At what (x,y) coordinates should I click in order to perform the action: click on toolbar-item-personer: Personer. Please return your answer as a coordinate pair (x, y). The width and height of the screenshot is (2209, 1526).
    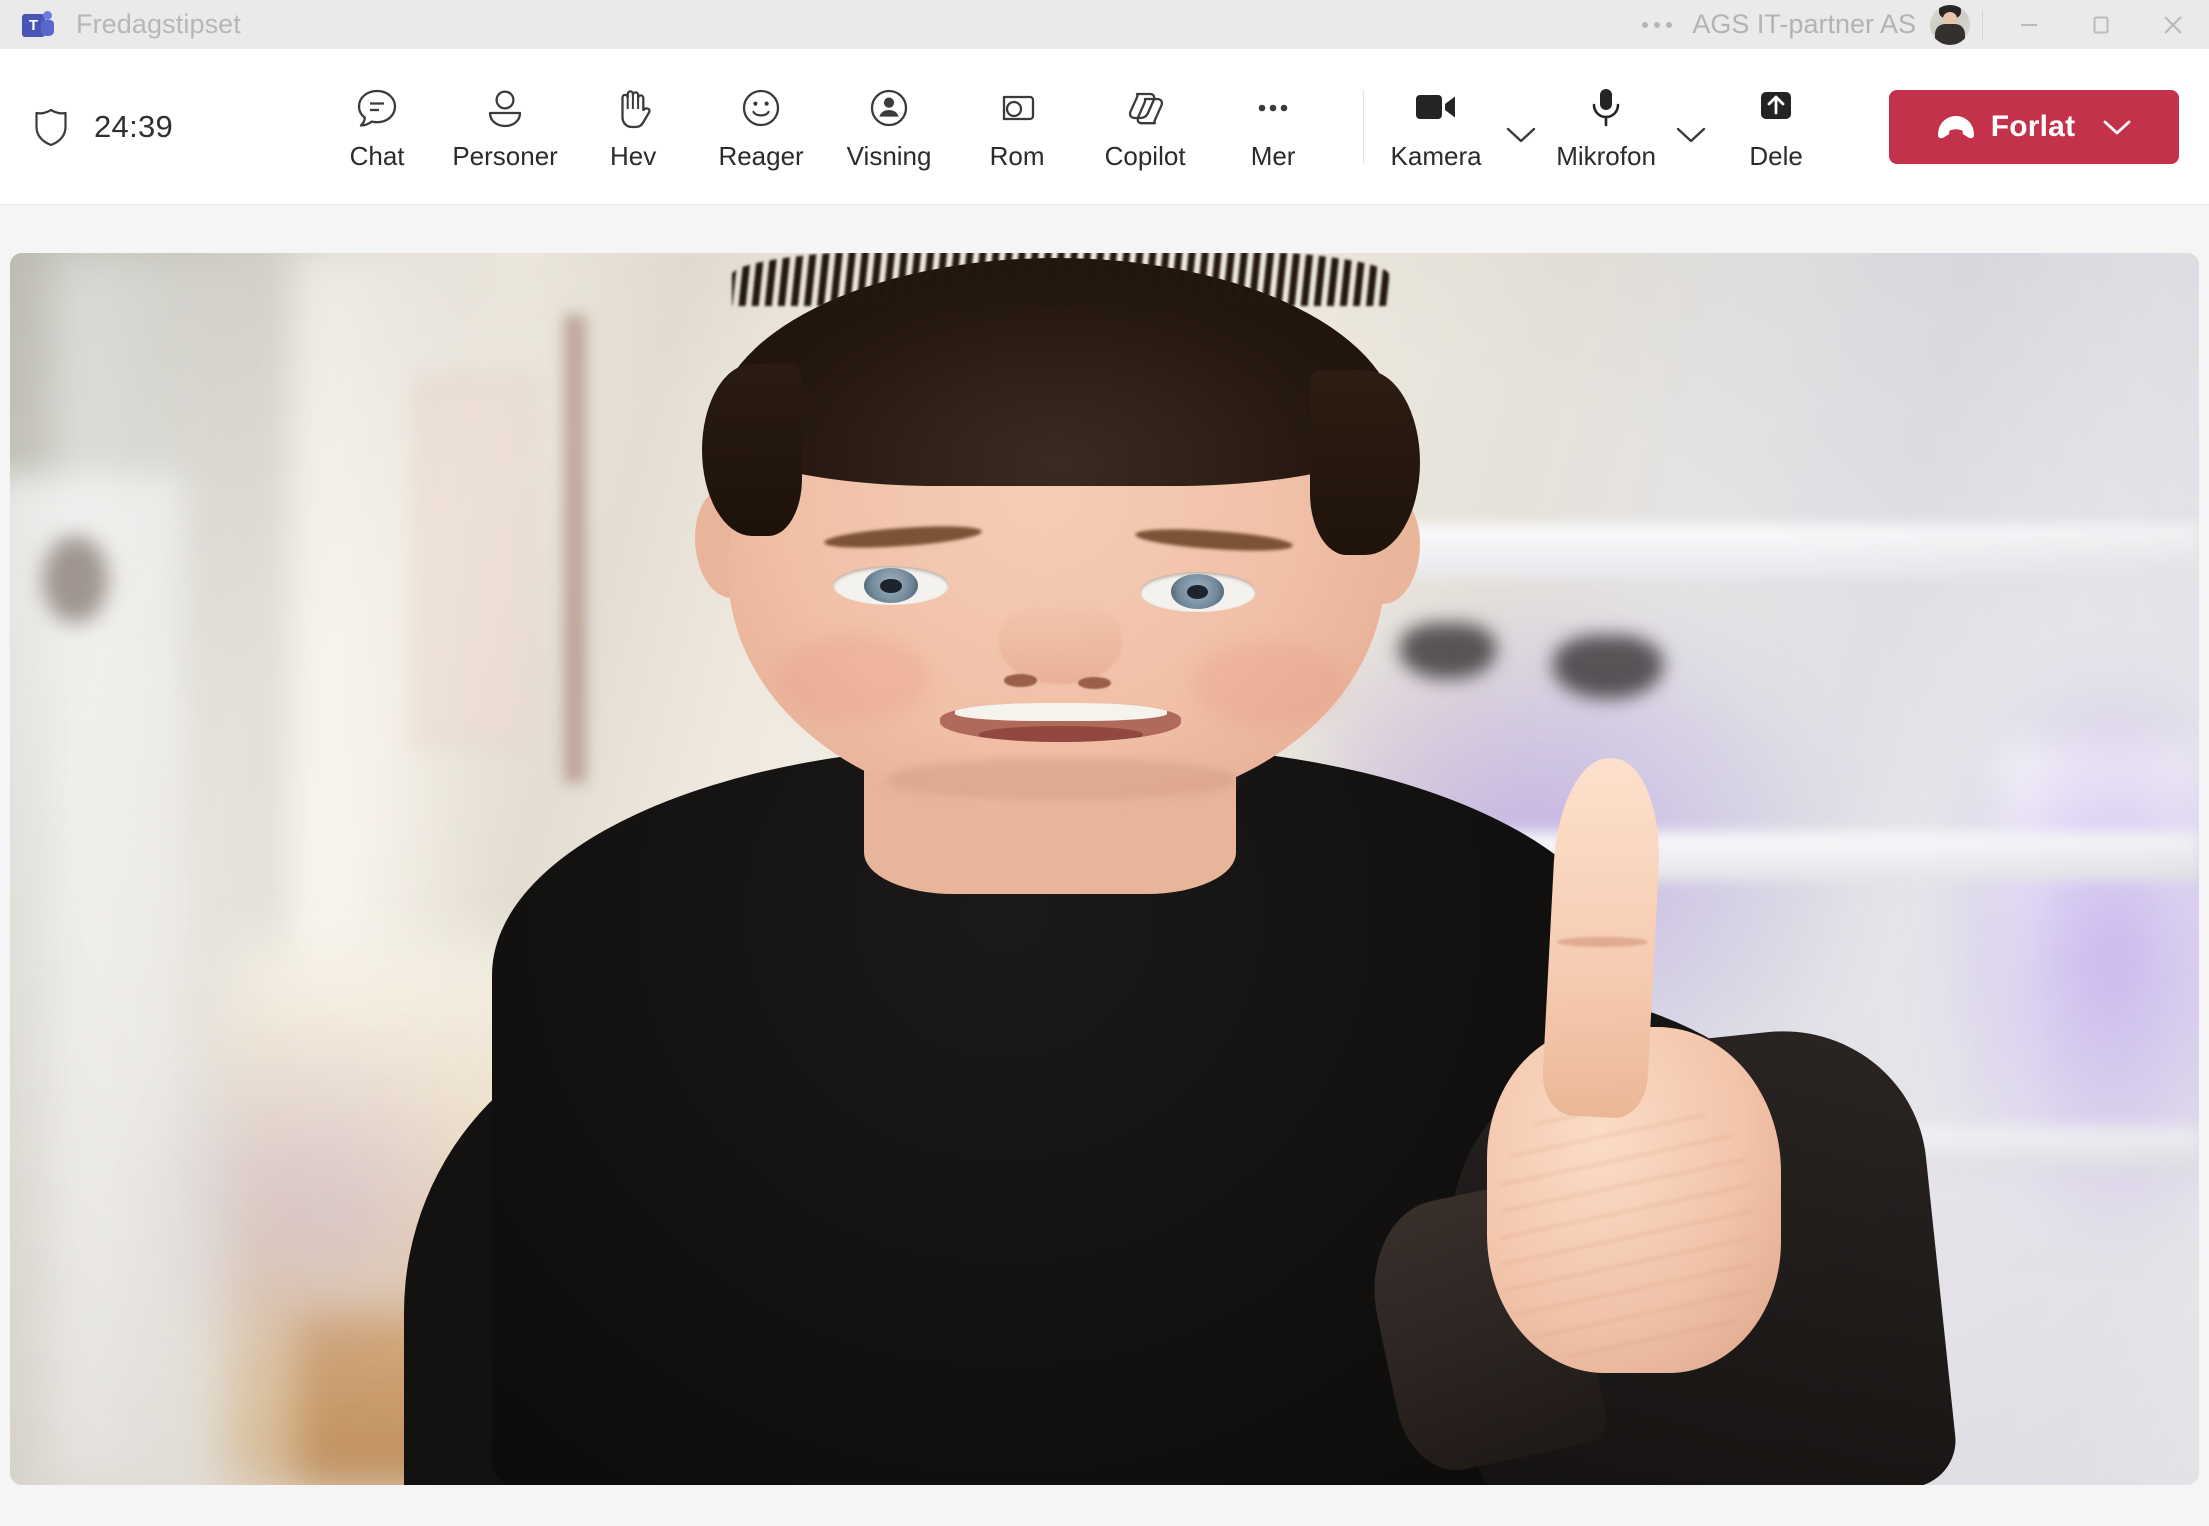
    Looking at the image, I should click on (505, 127).